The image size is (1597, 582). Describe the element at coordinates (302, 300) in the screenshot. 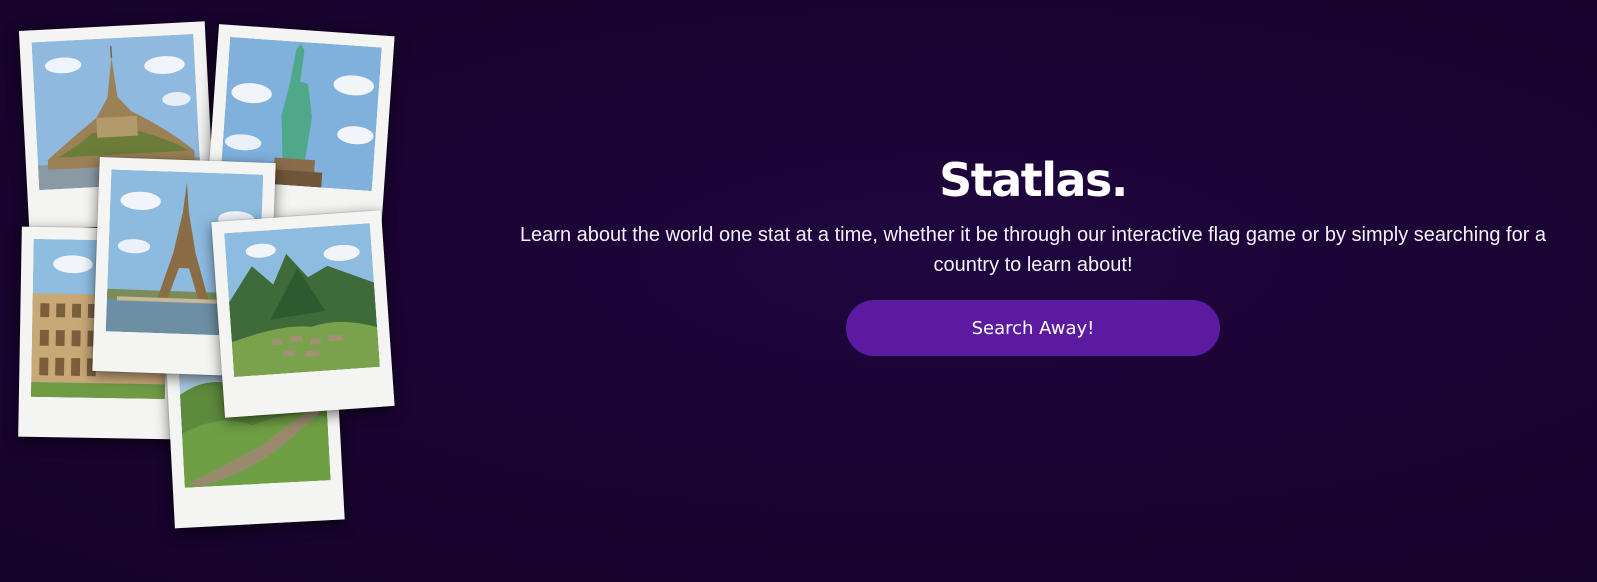

I see `machu-picchu-image` at that location.